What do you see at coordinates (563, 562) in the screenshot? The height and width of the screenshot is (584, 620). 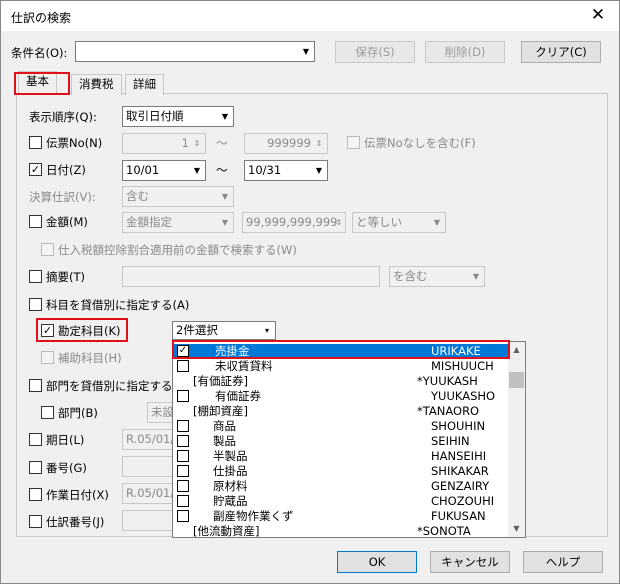 I see `help-button: ヘルプ` at bounding box center [563, 562].